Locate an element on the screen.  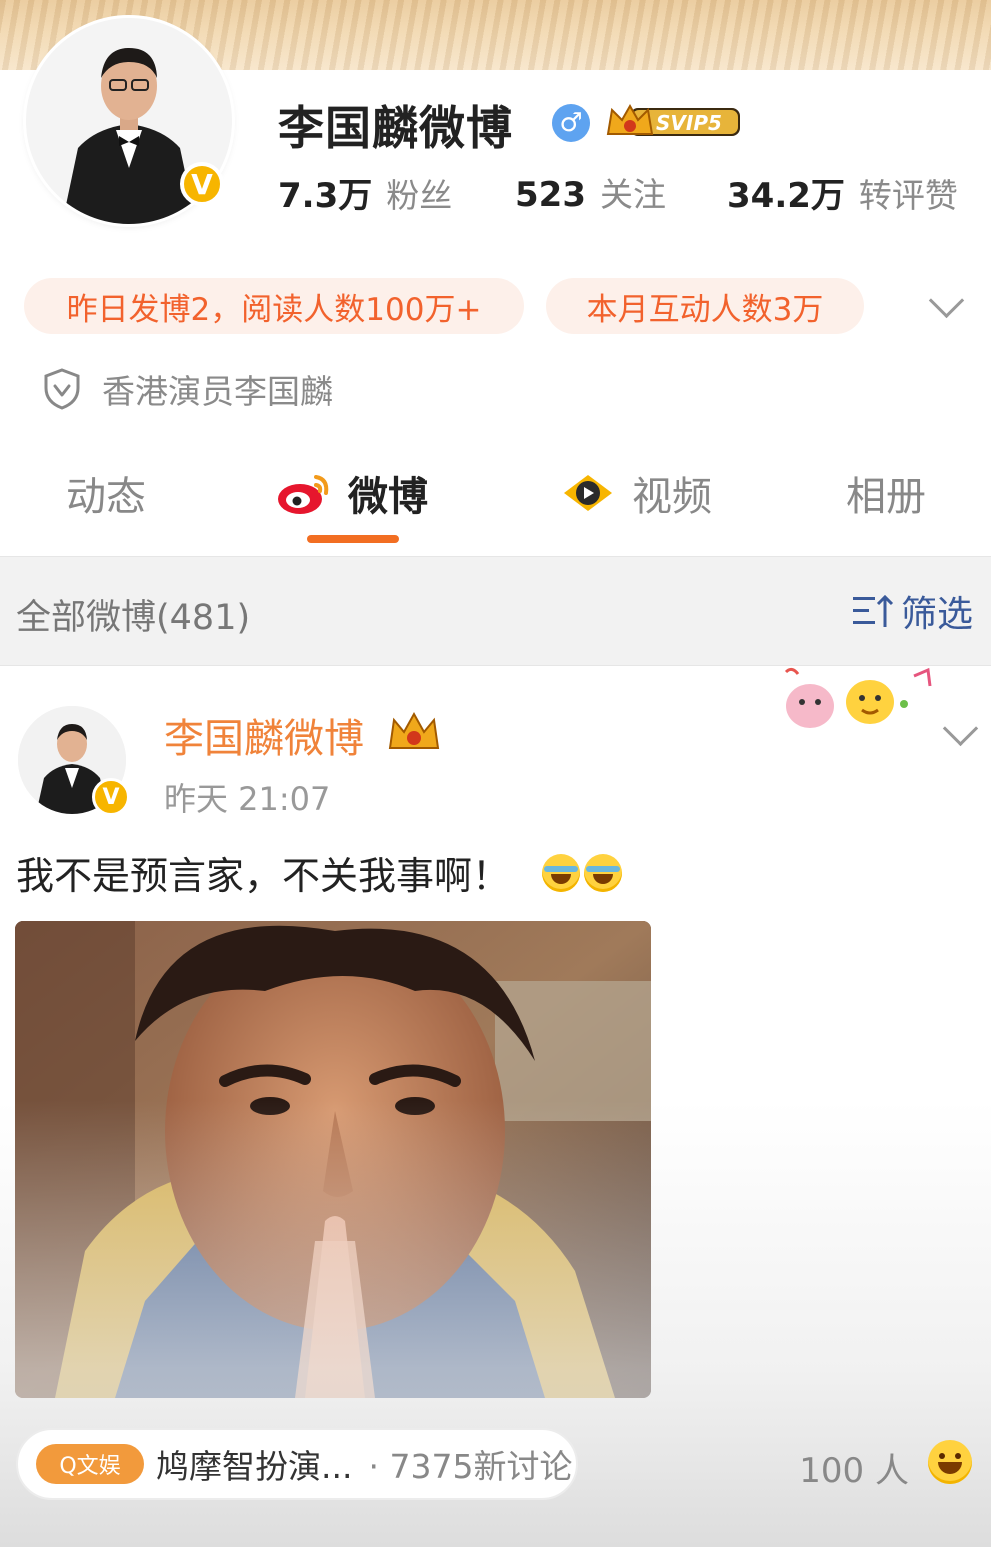
tab-dynamic-label: 动态 is located at coordinates (106, 497).